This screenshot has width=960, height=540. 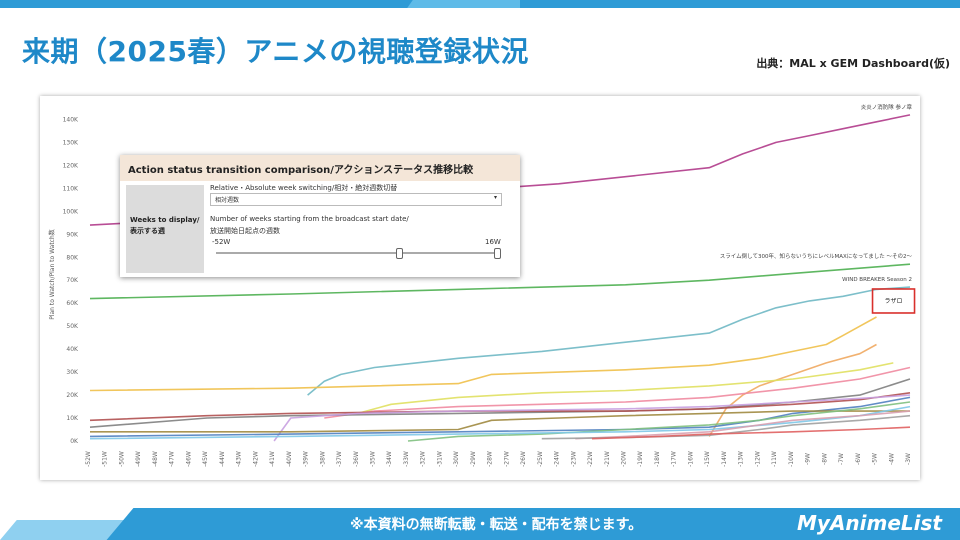 I want to click on x-tick-label: -38W, so click(x=322, y=459).